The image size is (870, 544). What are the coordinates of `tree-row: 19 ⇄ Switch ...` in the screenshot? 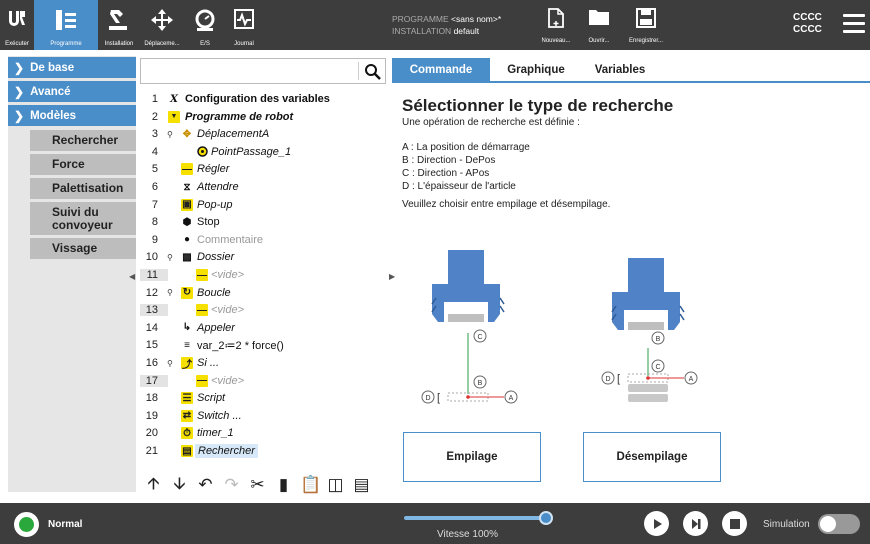 It's located at (265, 416).